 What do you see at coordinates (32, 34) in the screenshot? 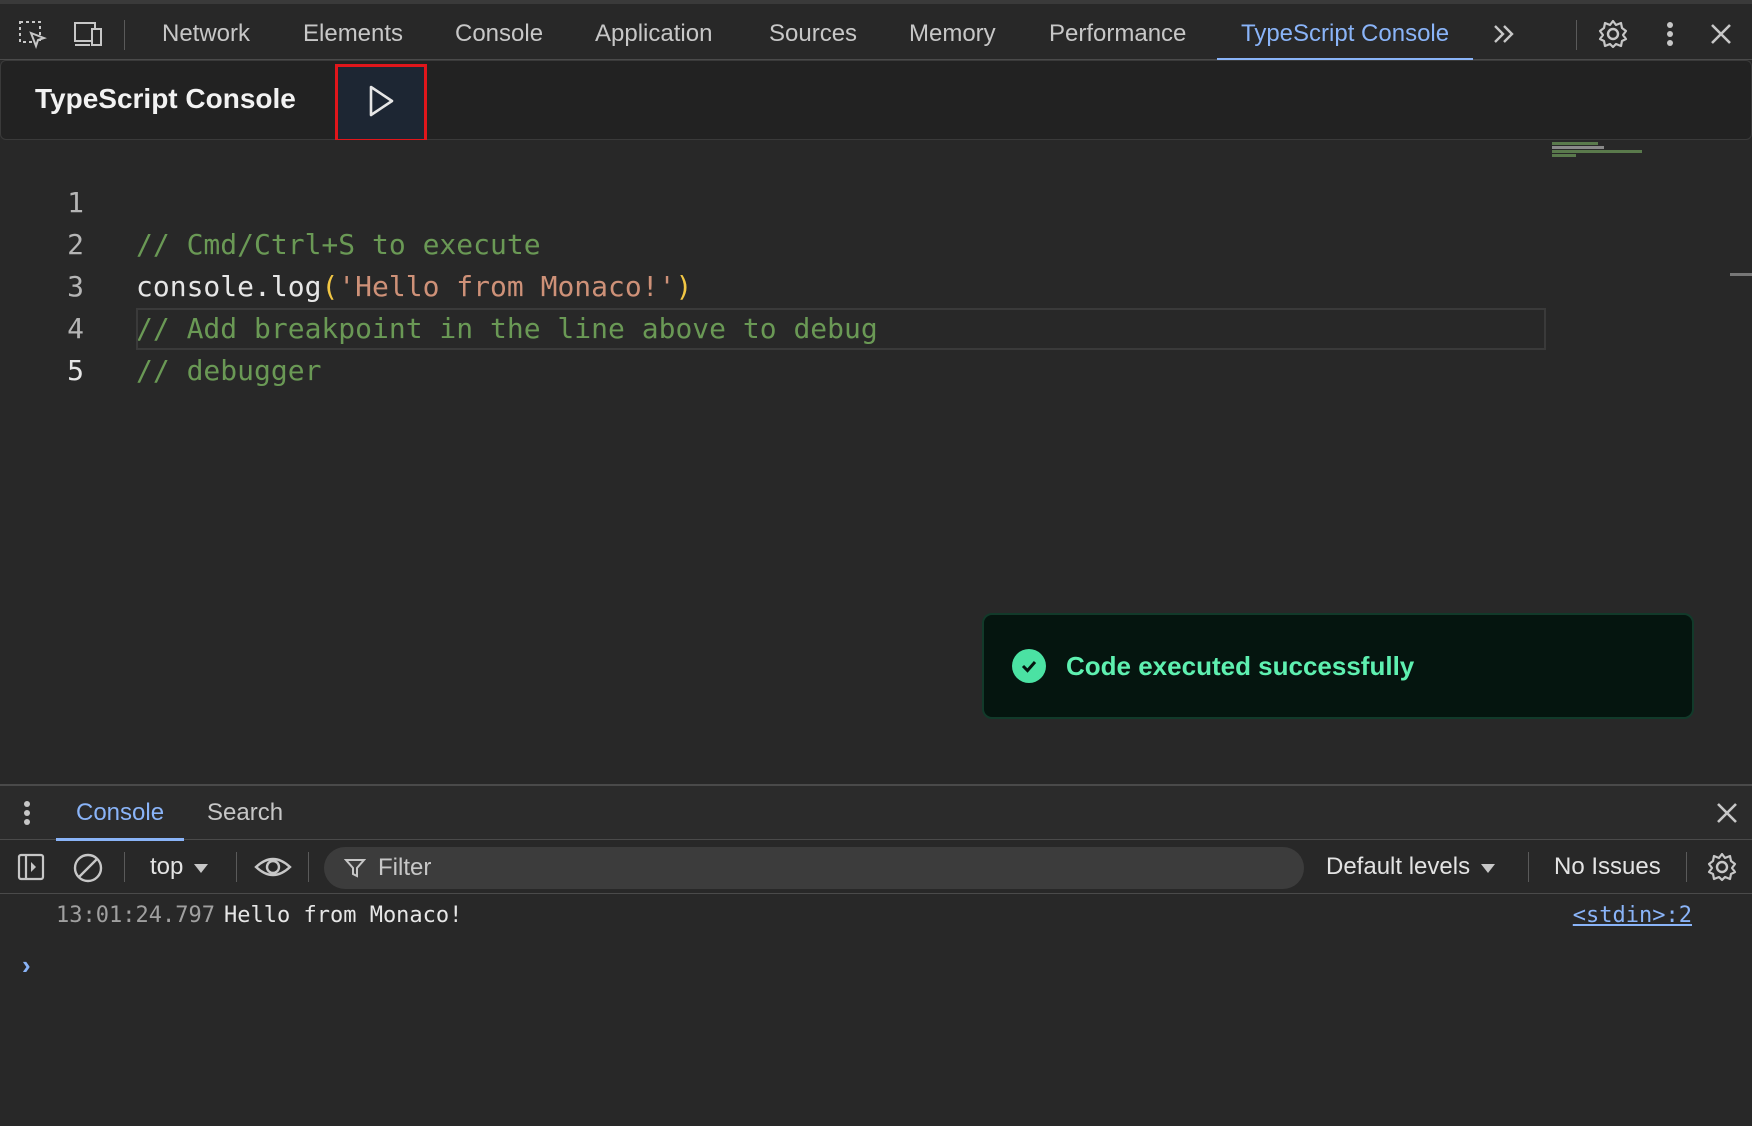
I see `inspect-element-icon` at bounding box center [32, 34].